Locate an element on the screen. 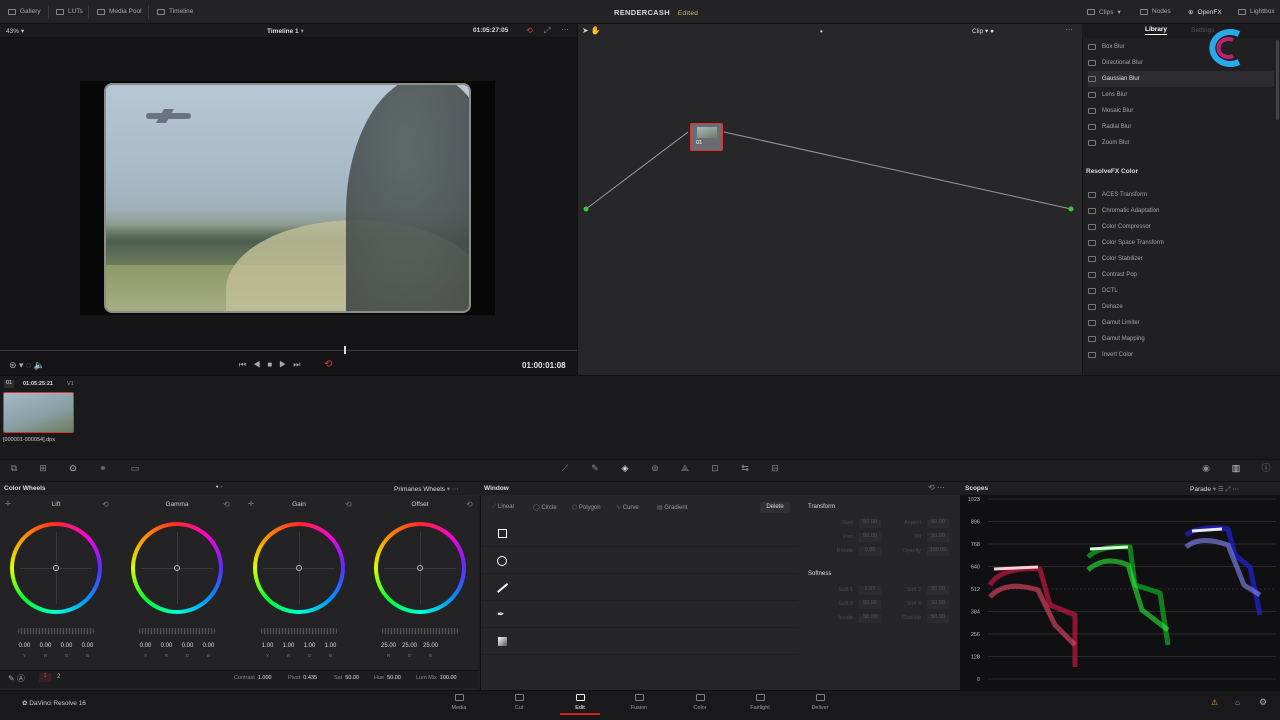  field-value: 100.00 is located at coordinates (938, 551).